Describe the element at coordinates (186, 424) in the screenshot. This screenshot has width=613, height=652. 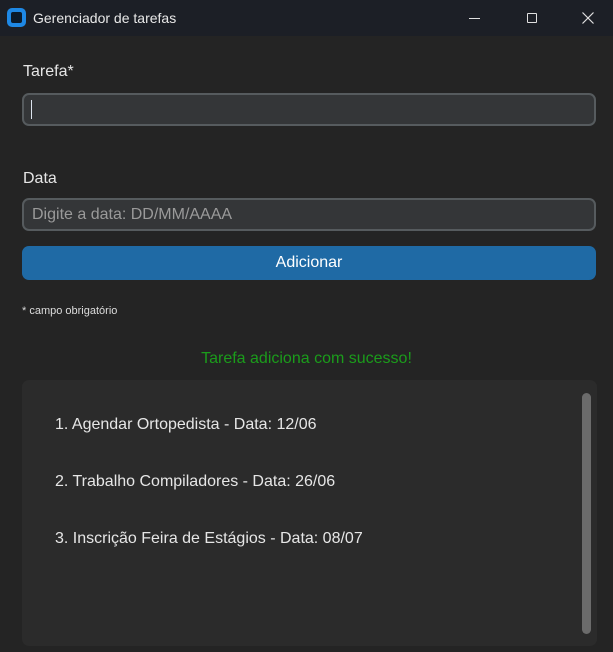
I see `task-list-item: 1. Agendar Ortopedista - Data: 12/06` at that location.